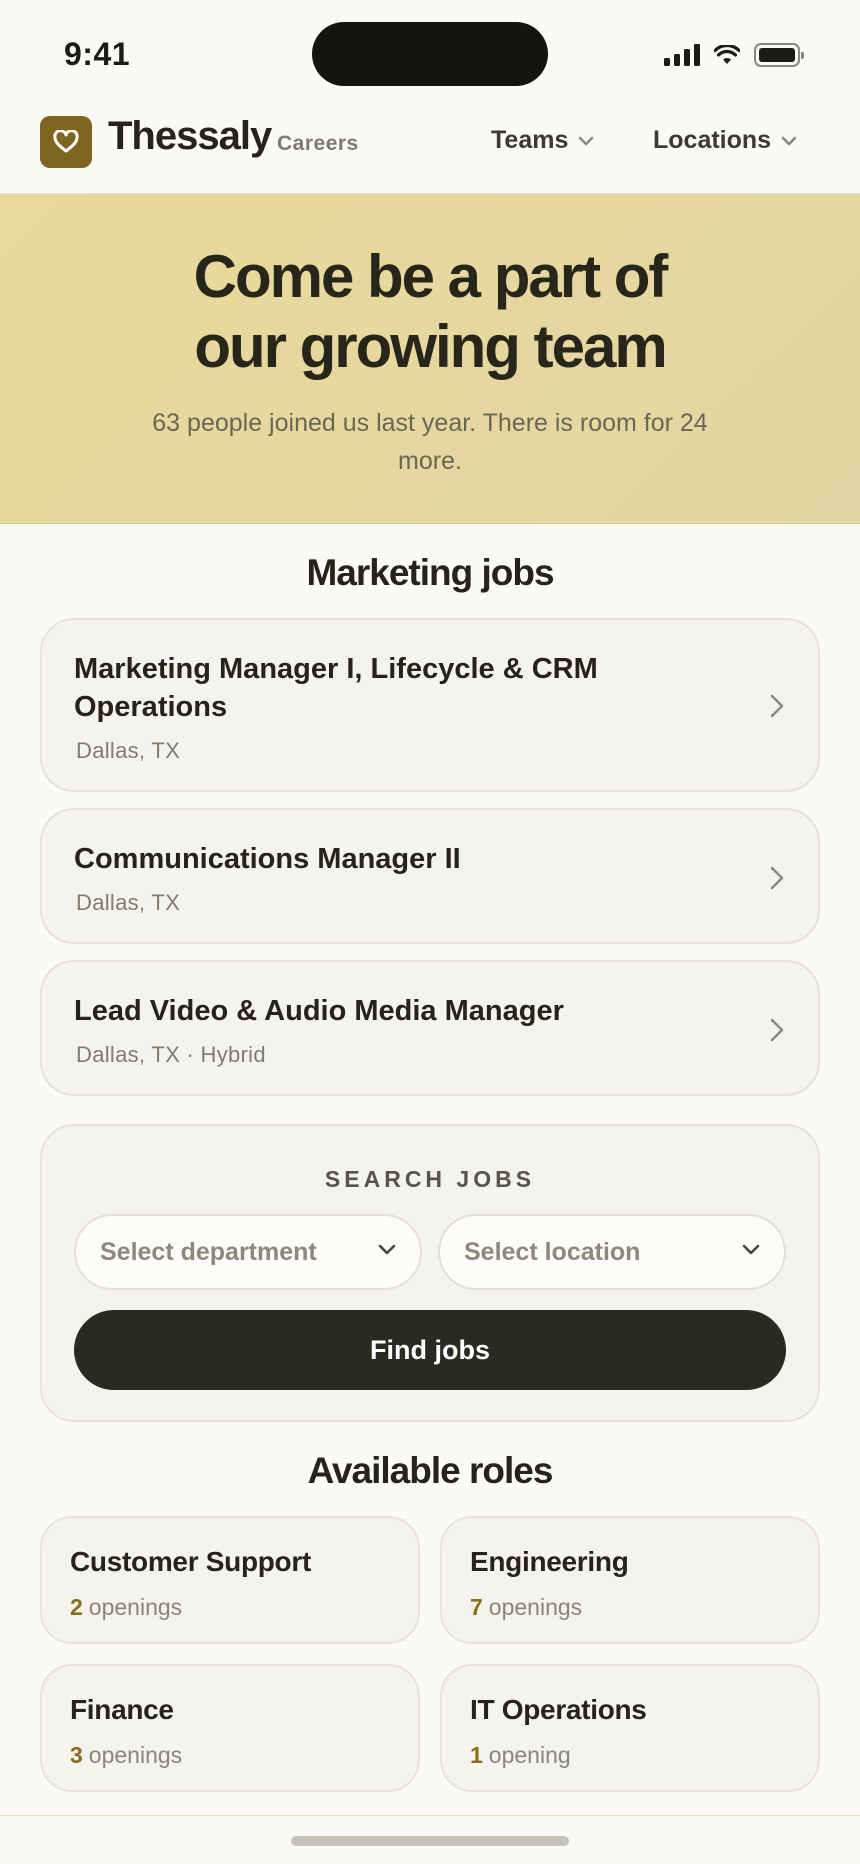  I want to click on hero-title: Come be a part of our growing team, so click(430, 312).